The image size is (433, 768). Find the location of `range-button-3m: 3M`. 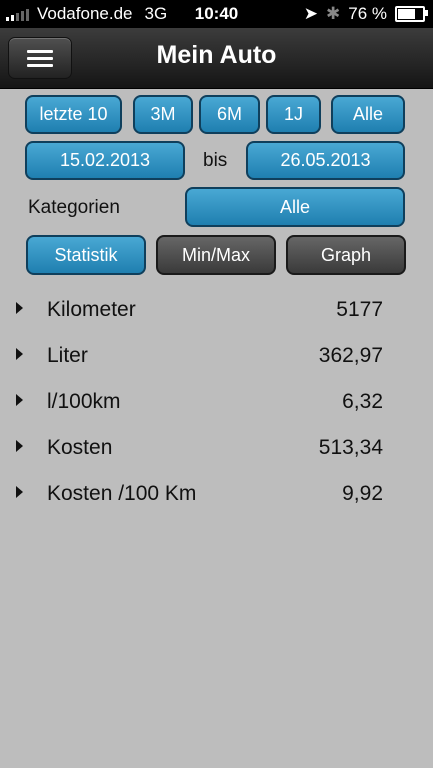

range-button-3m: 3M is located at coordinates (163, 114).